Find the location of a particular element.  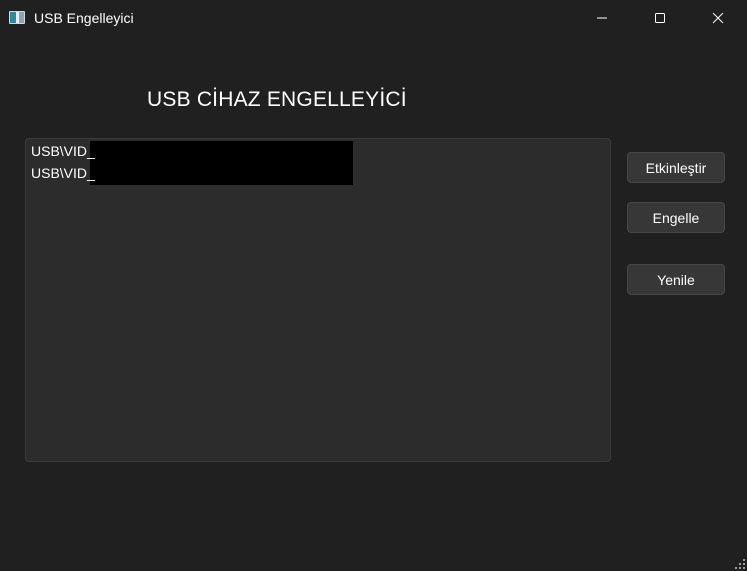

close-button is located at coordinates (718, 18).